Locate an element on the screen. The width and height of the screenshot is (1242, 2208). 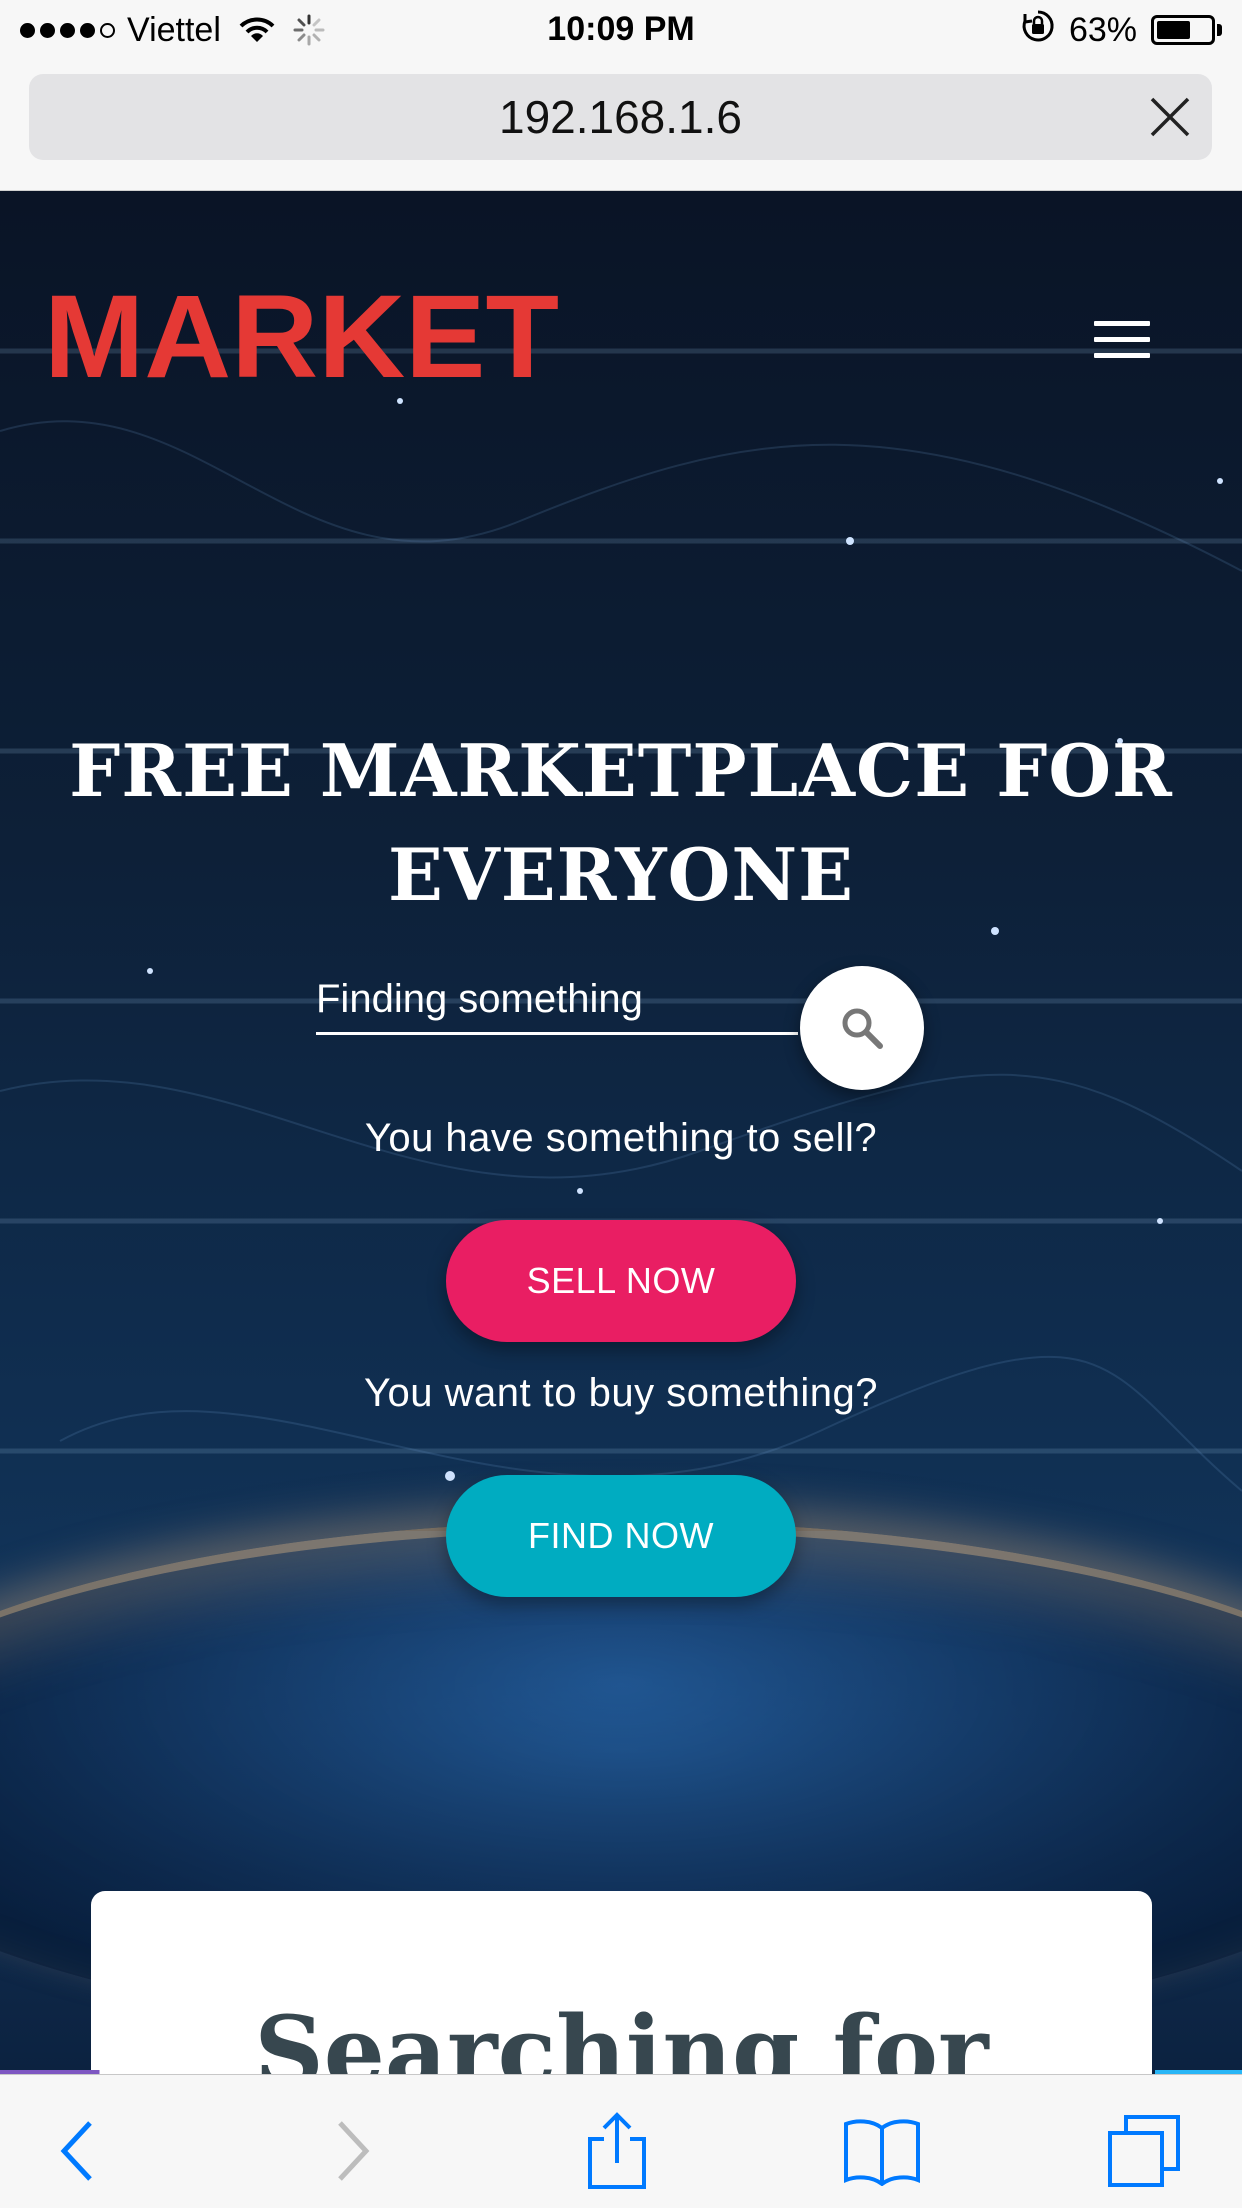
find-now-button: FIND NOW is located at coordinates (621, 1536).